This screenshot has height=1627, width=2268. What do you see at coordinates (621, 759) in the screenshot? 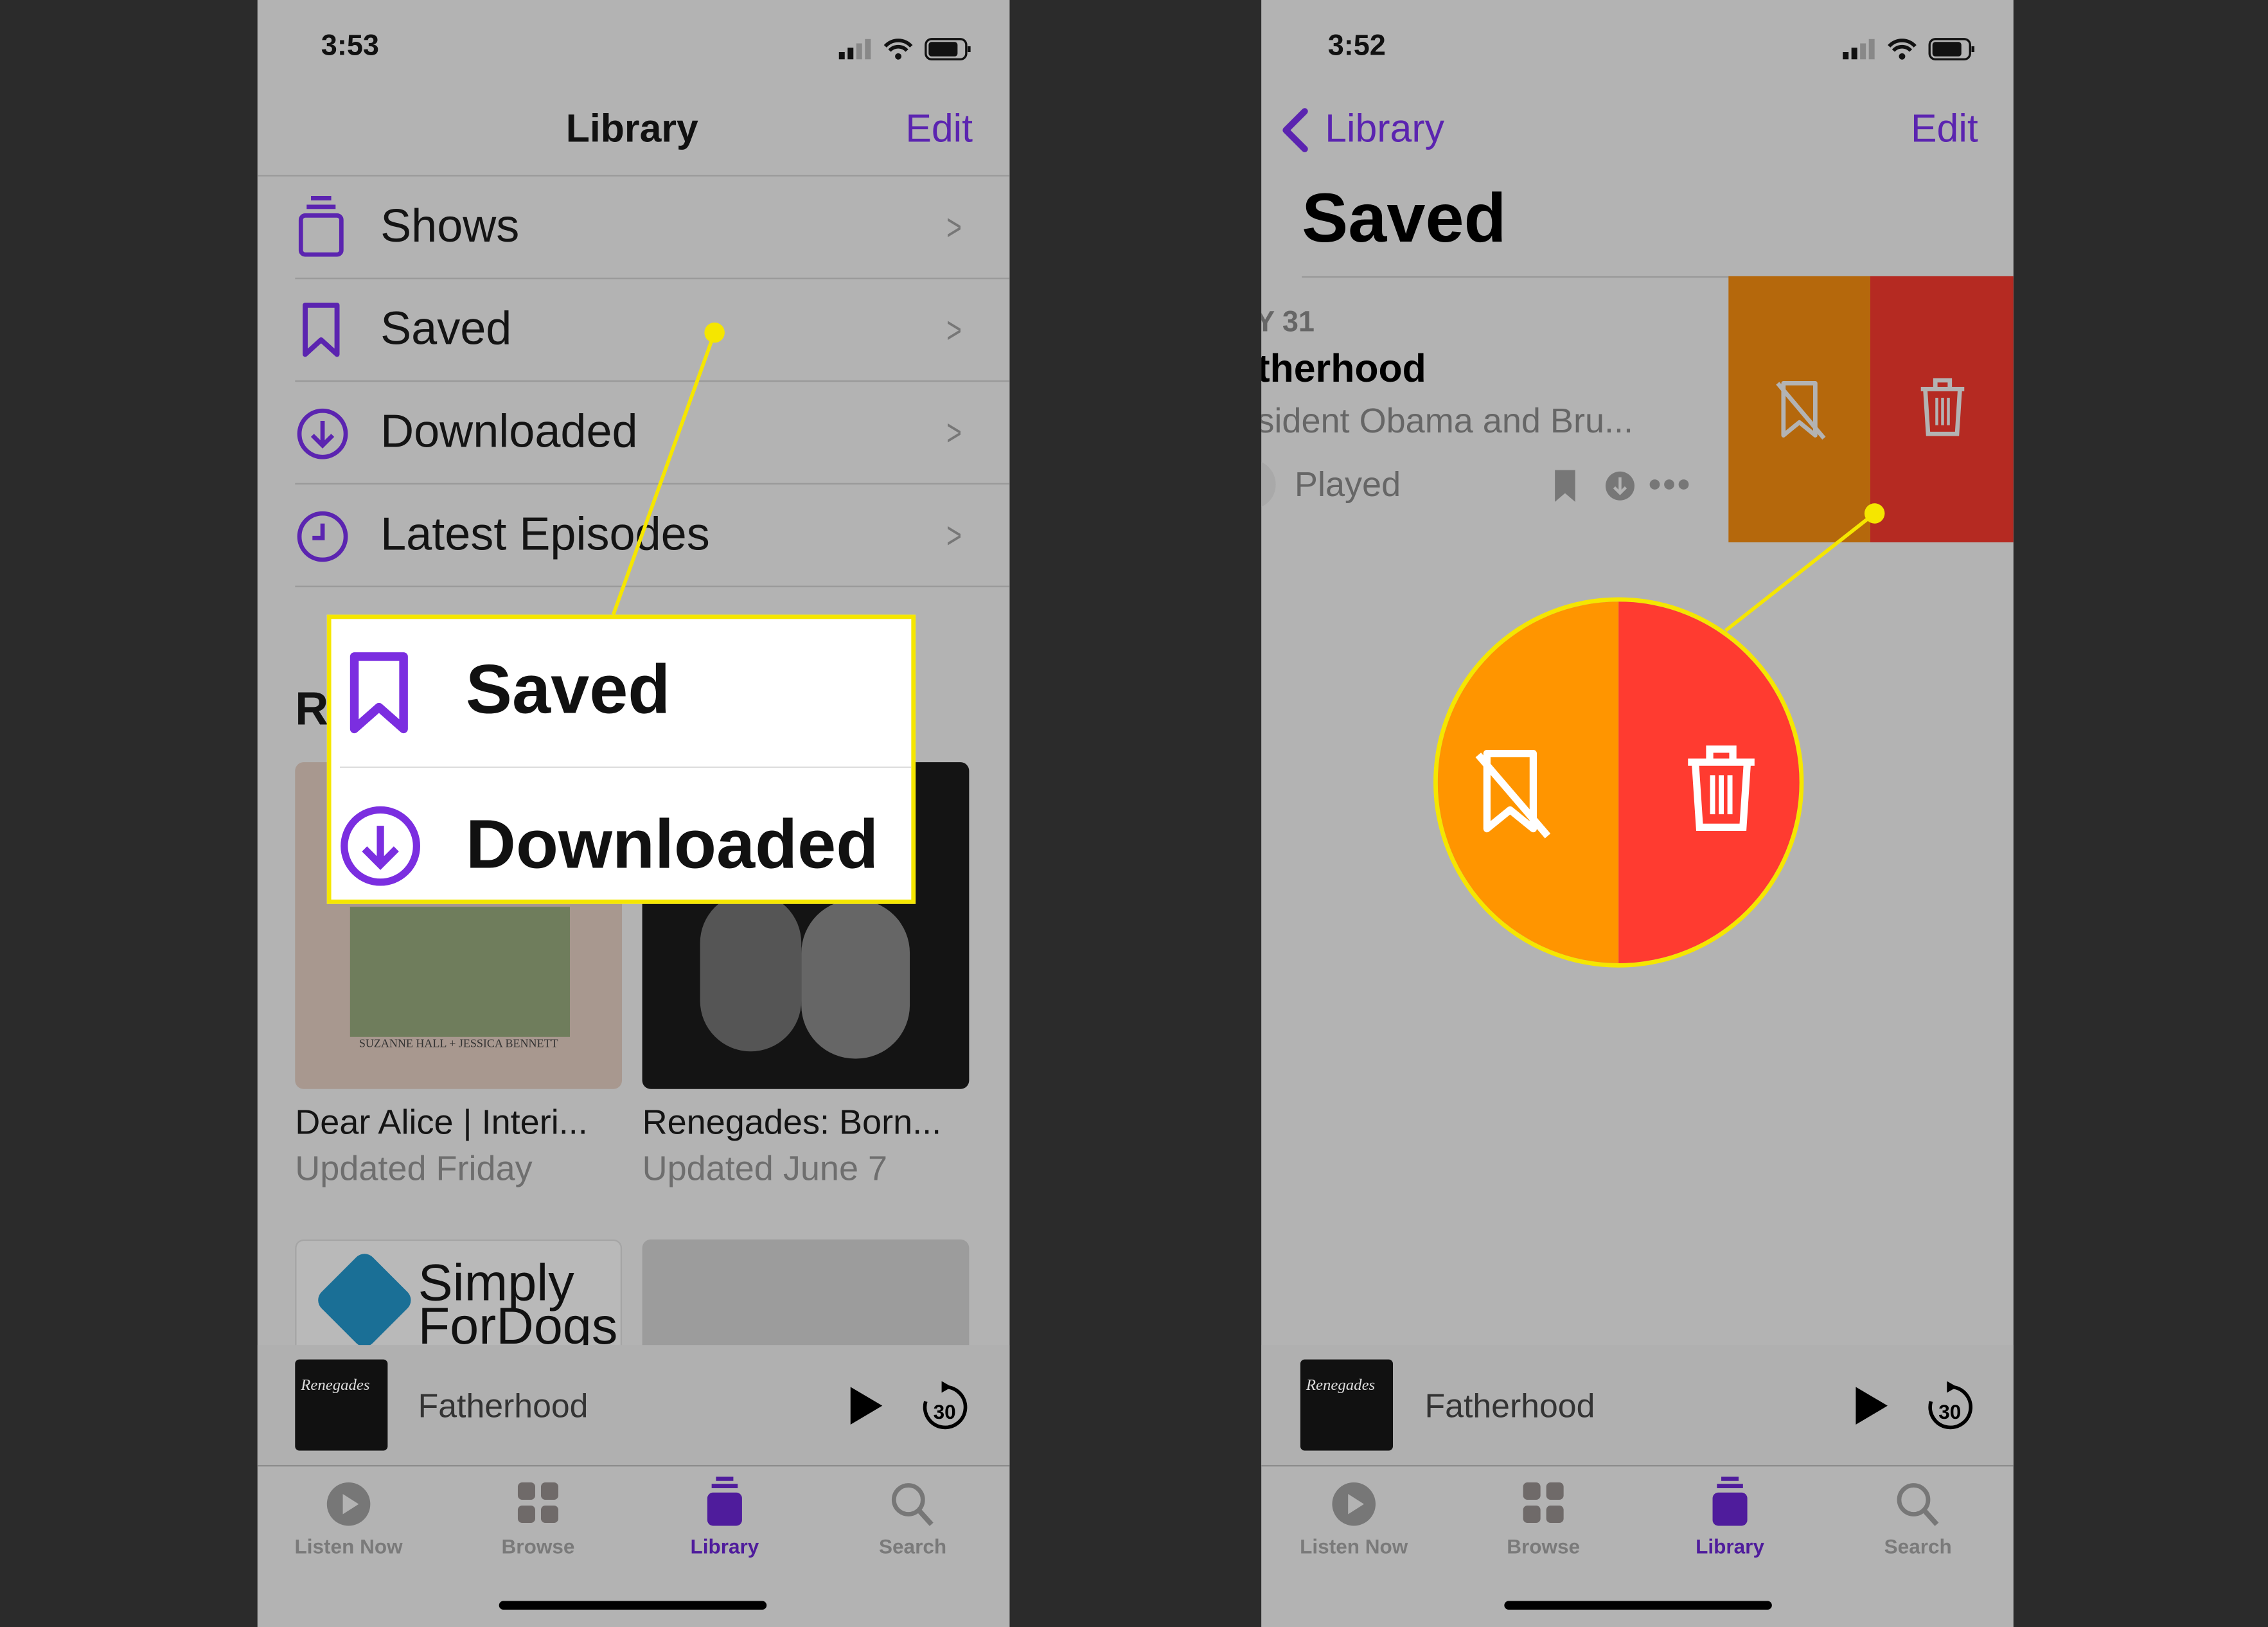
I see `callout-zoom-box: Saved Downloaded` at bounding box center [621, 759].